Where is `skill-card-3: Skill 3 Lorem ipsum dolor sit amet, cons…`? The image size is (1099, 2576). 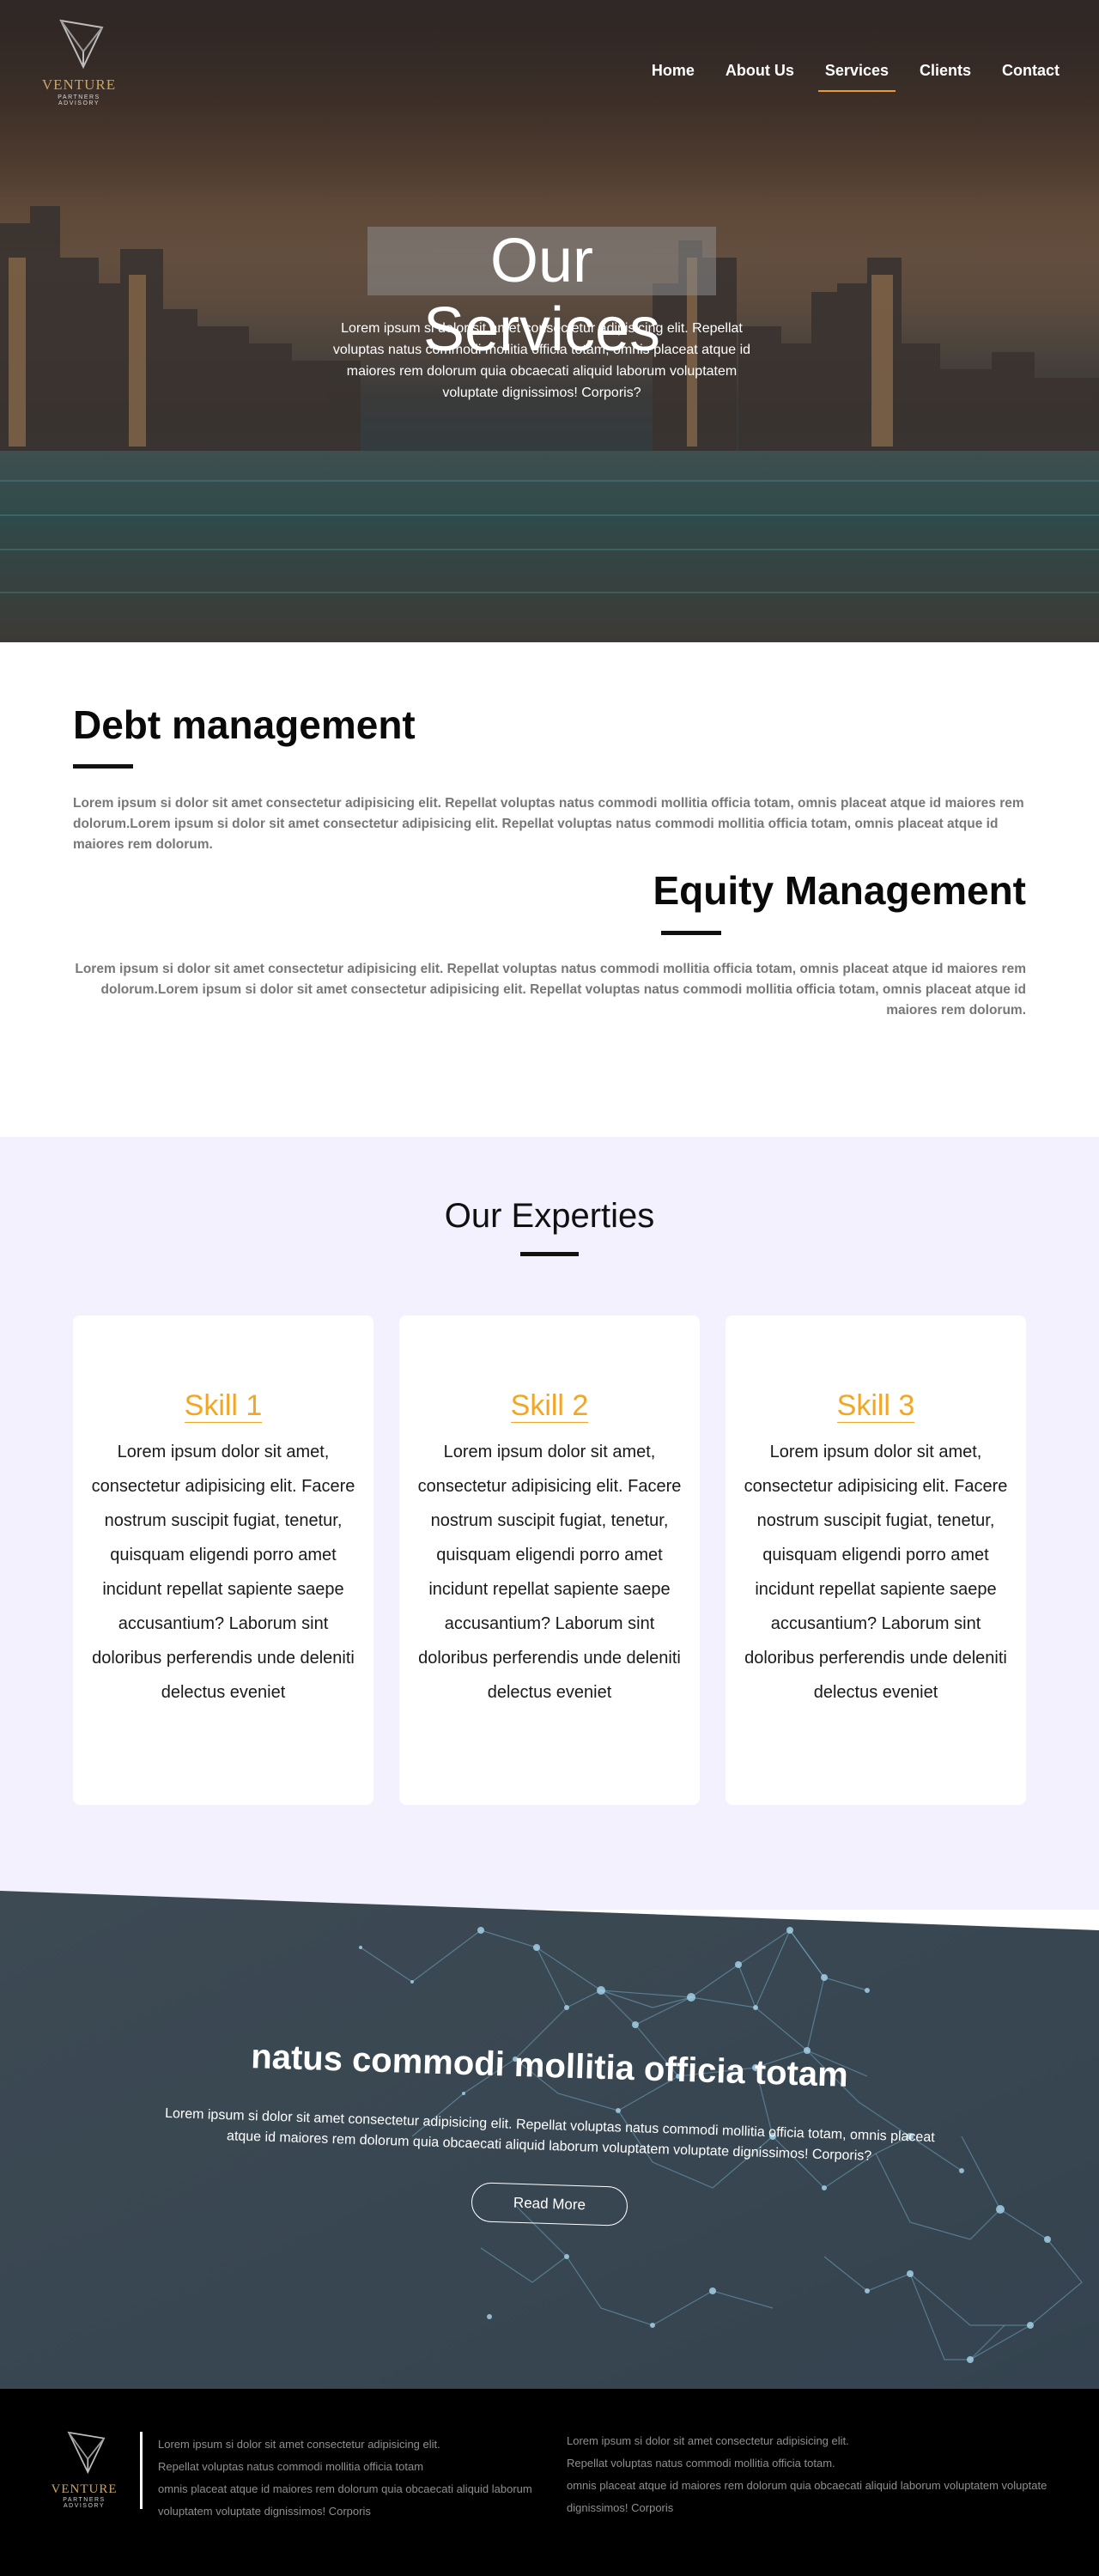
skill-card-3: Skill 3 Lorem ipsum dolor sit amet, cons… is located at coordinates (876, 1560).